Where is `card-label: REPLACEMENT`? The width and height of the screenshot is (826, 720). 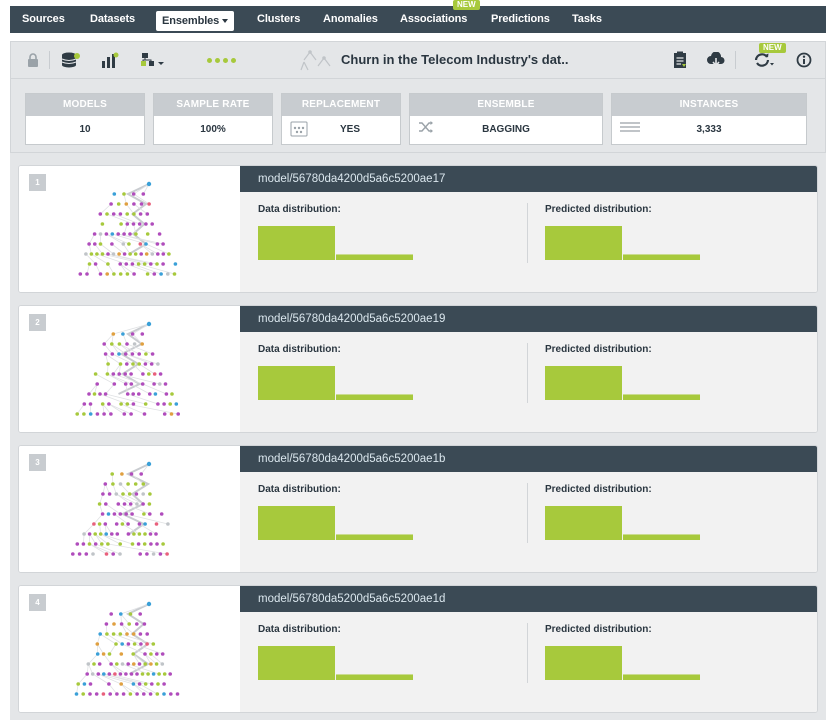 card-label: REPLACEMENT is located at coordinates (341, 105).